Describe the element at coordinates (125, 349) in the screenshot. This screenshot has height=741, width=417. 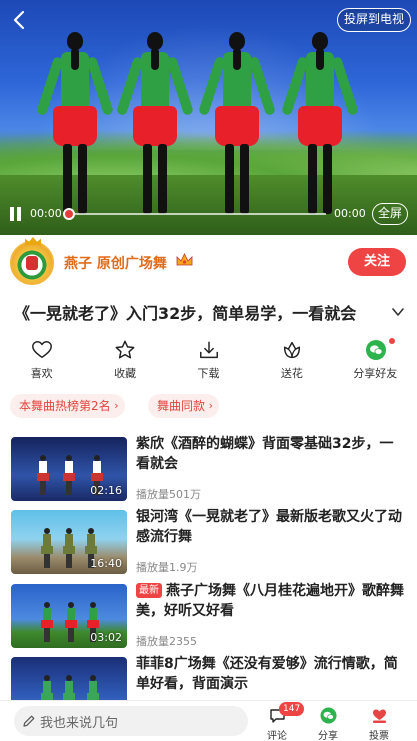
I see `star-icon` at that location.